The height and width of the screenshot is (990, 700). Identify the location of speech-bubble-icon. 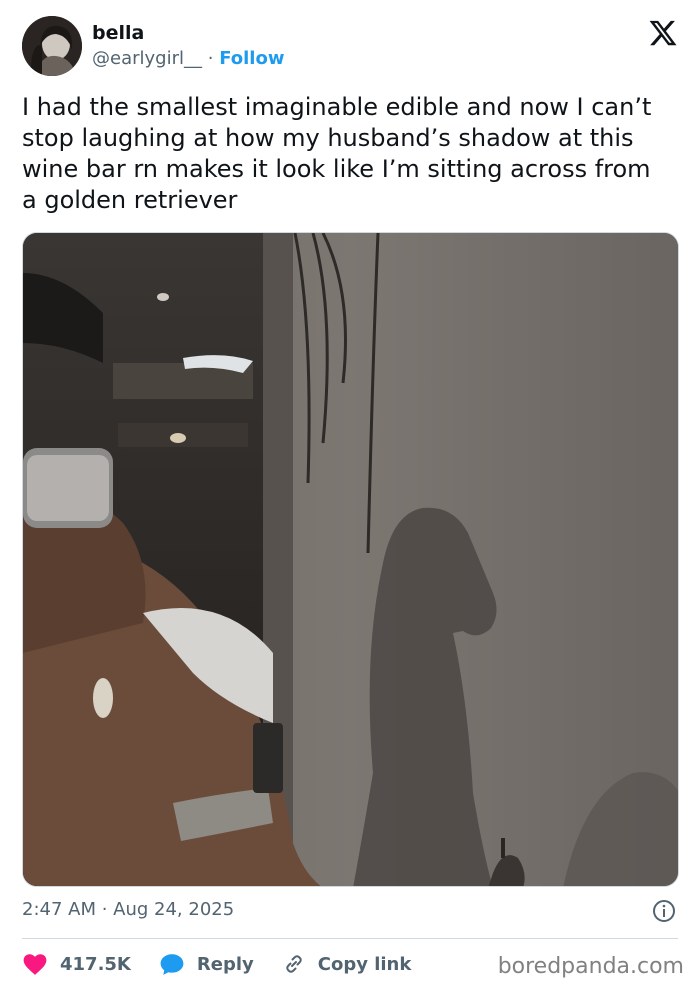
(172, 964).